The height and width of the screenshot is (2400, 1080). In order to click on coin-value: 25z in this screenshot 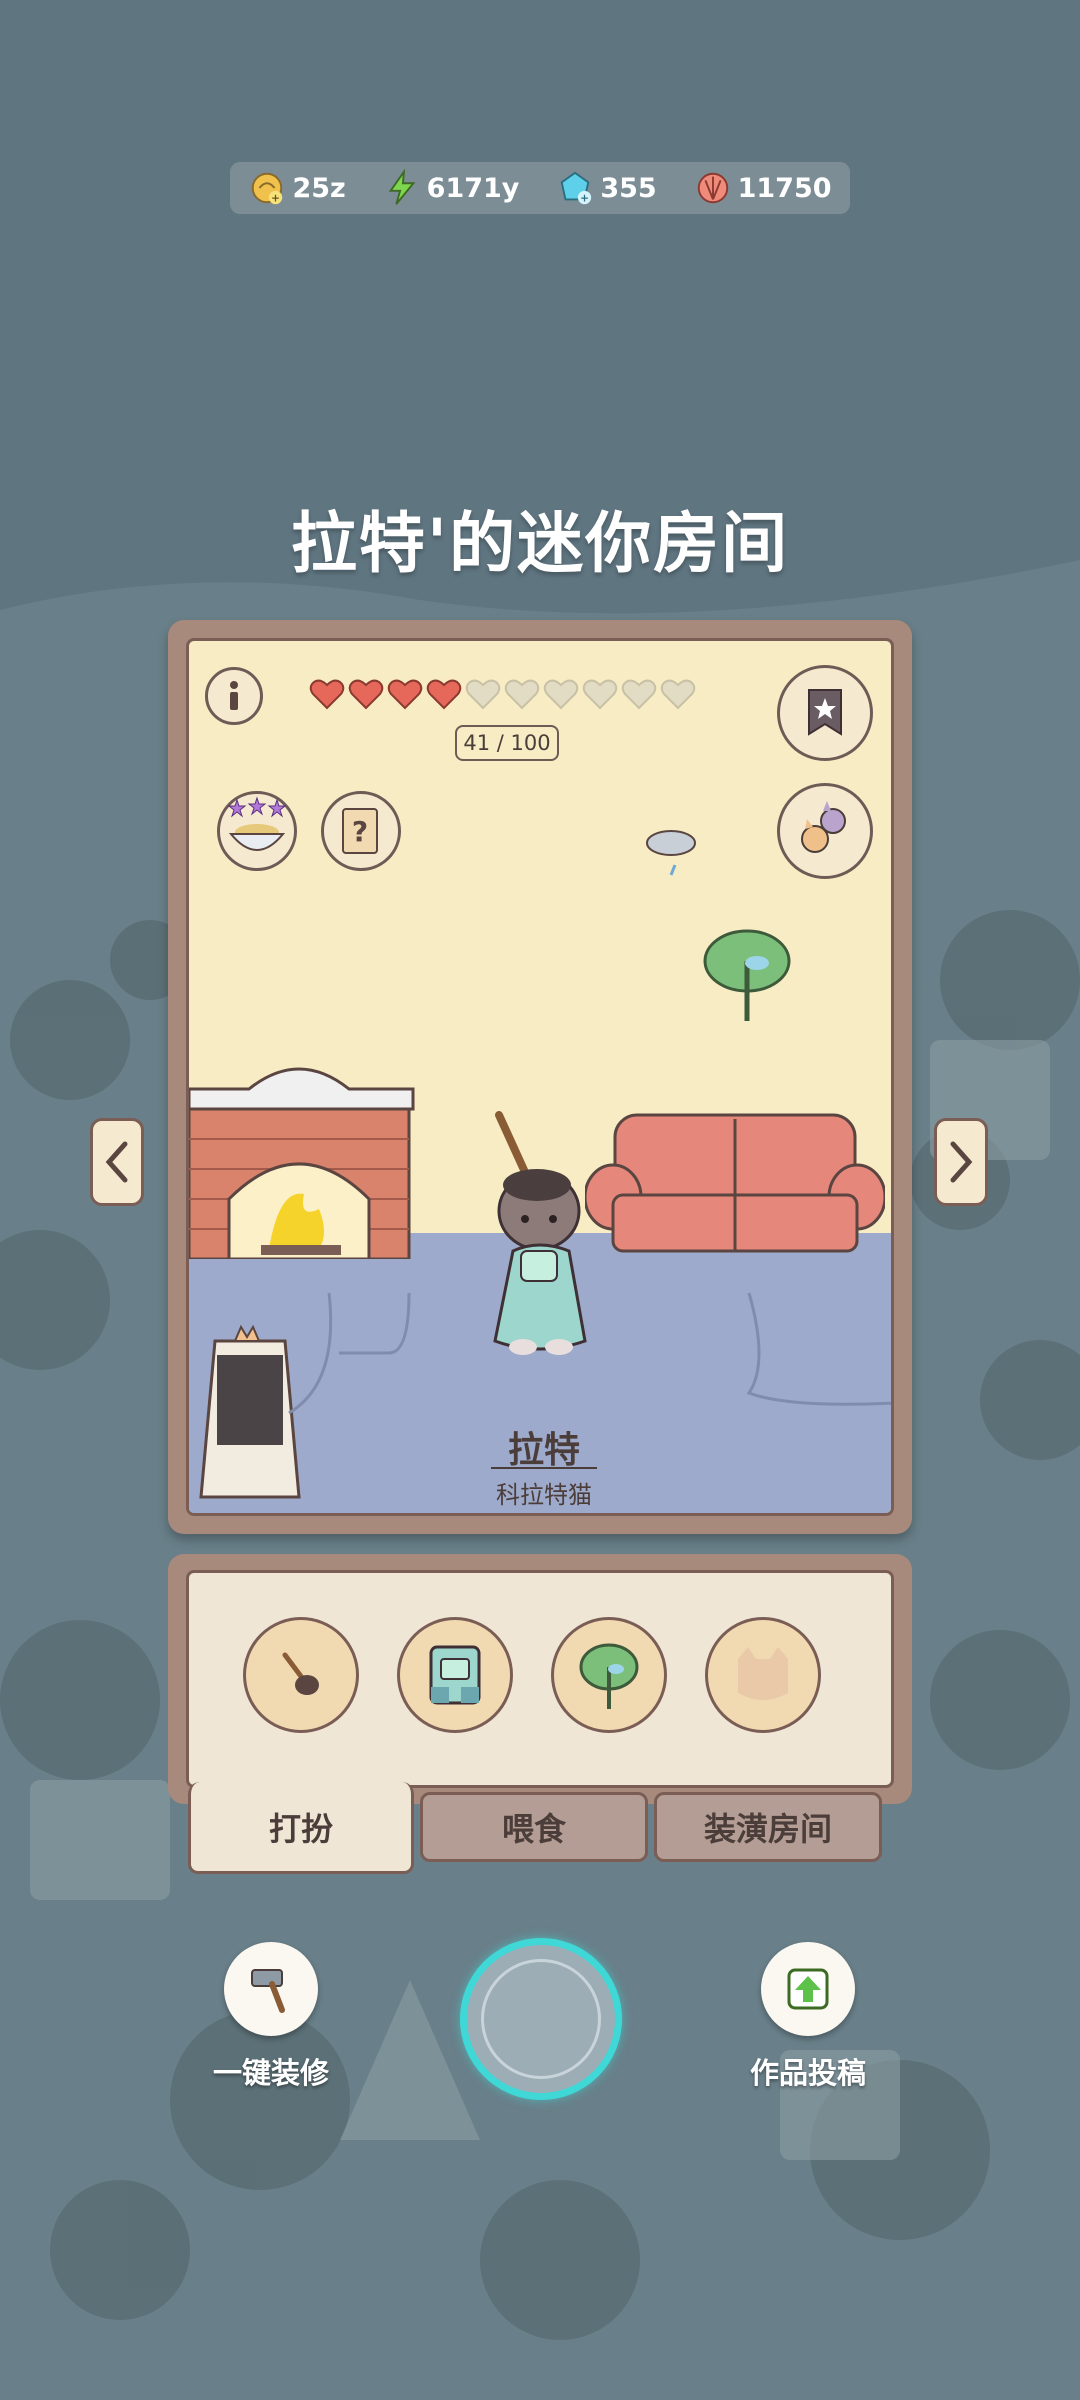, I will do `click(319, 188)`.